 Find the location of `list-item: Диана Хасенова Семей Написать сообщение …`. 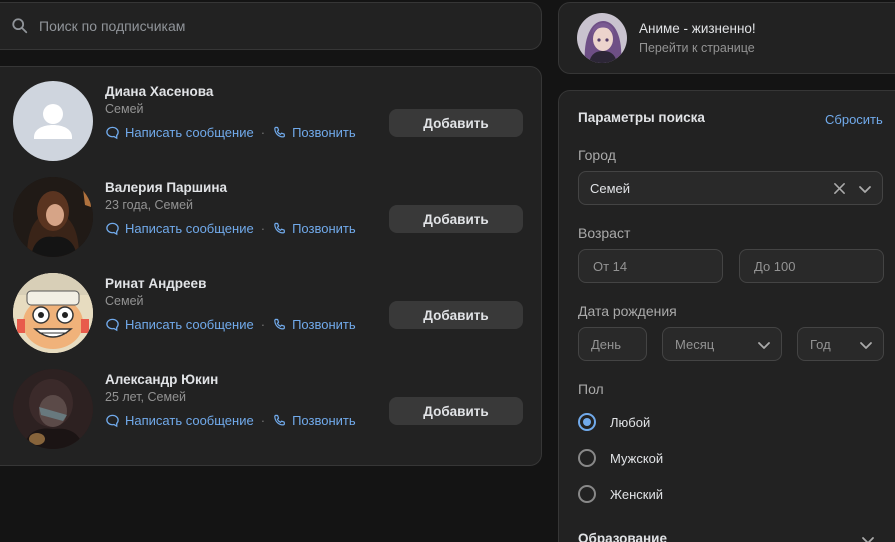

list-item: Диана Хасенова Семей Написать сообщение … is located at coordinates (271, 115).